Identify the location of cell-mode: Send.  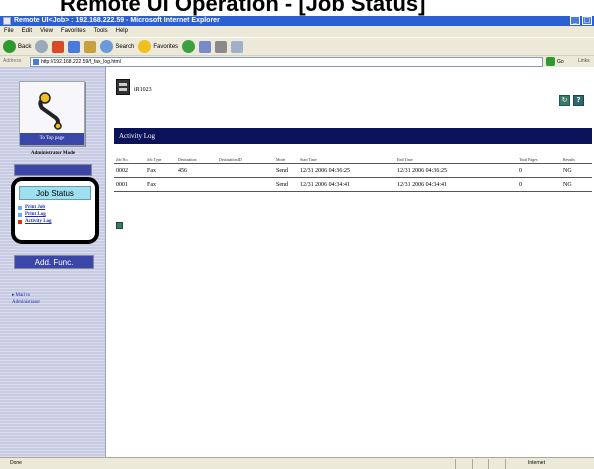
(282, 171).